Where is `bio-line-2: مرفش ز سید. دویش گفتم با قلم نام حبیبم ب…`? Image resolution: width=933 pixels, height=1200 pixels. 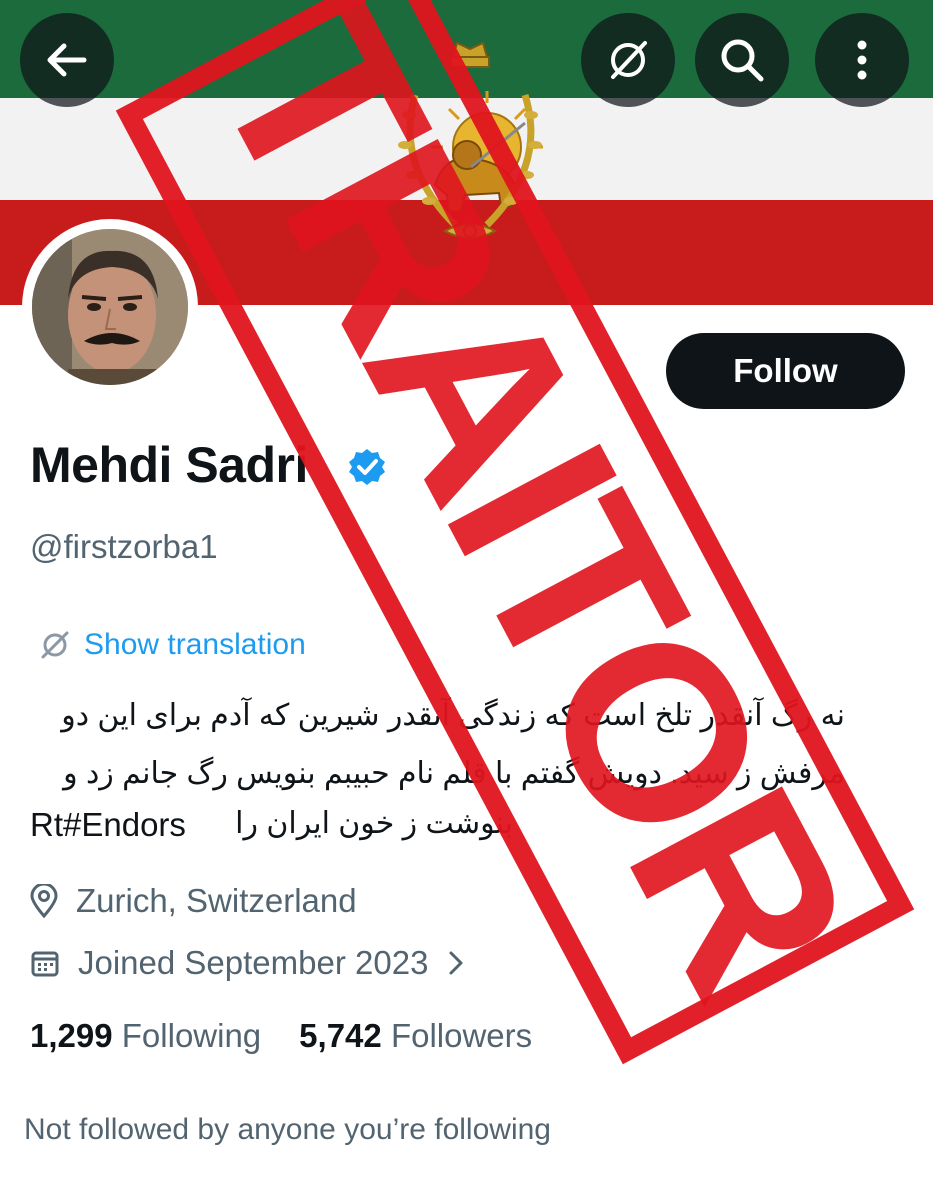 bio-line-2: مرفش ز سید. دویش گفتم با قلم نام حبیبم ب… is located at coordinates (454, 773).